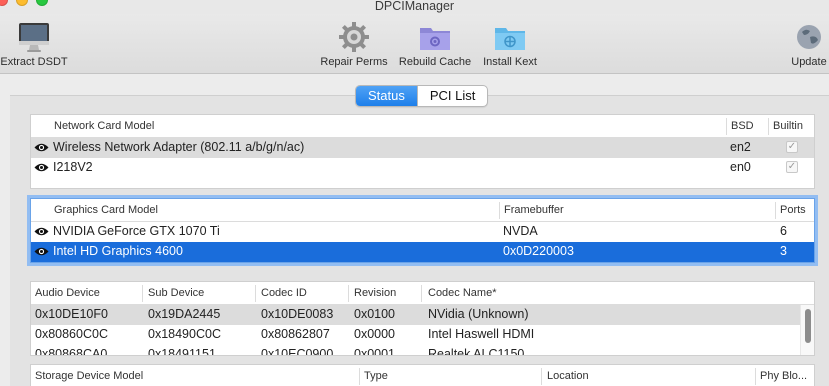 This screenshot has width=829, height=386. I want to click on view-tabs: Status PCI List, so click(422, 96).